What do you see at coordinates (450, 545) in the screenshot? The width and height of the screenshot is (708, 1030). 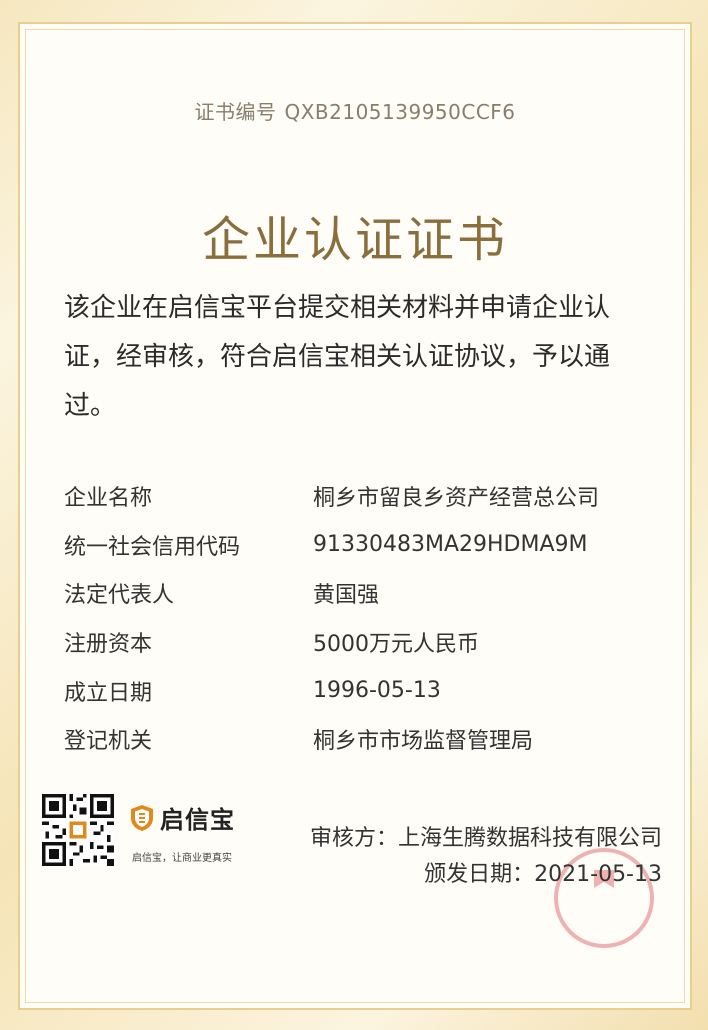 I see `info-value: 91330483MA29HDMA9M` at bounding box center [450, 545].